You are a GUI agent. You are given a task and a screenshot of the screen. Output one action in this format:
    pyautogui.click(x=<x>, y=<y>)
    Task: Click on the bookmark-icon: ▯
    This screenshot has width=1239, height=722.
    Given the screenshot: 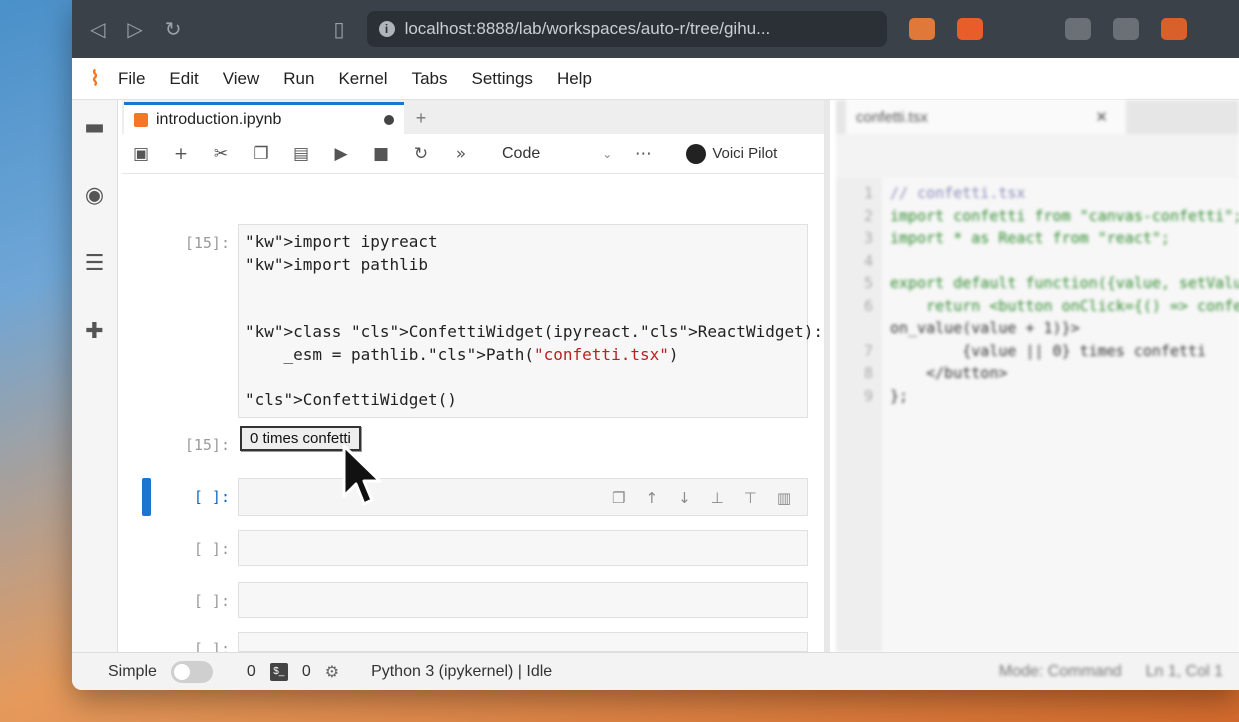 What is the action you would take?
    pyautogui.click(x=339, y=29)
    